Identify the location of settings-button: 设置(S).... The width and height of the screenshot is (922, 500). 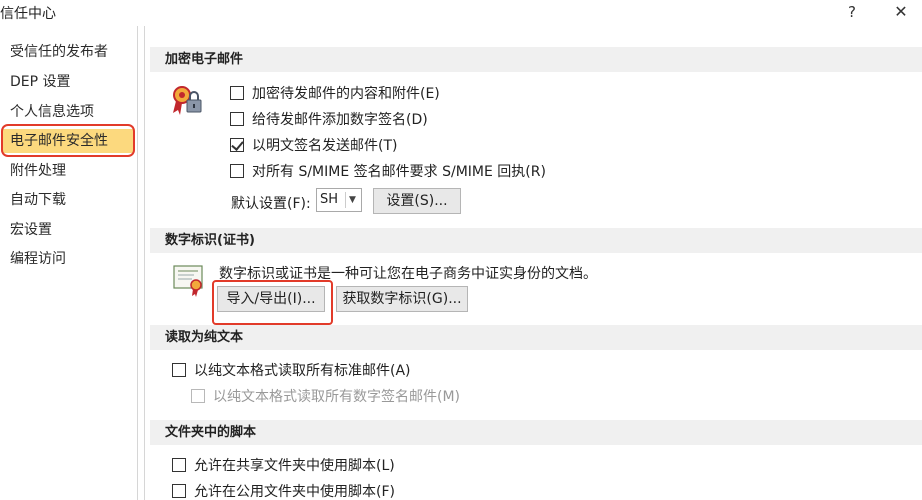
(417, 201).